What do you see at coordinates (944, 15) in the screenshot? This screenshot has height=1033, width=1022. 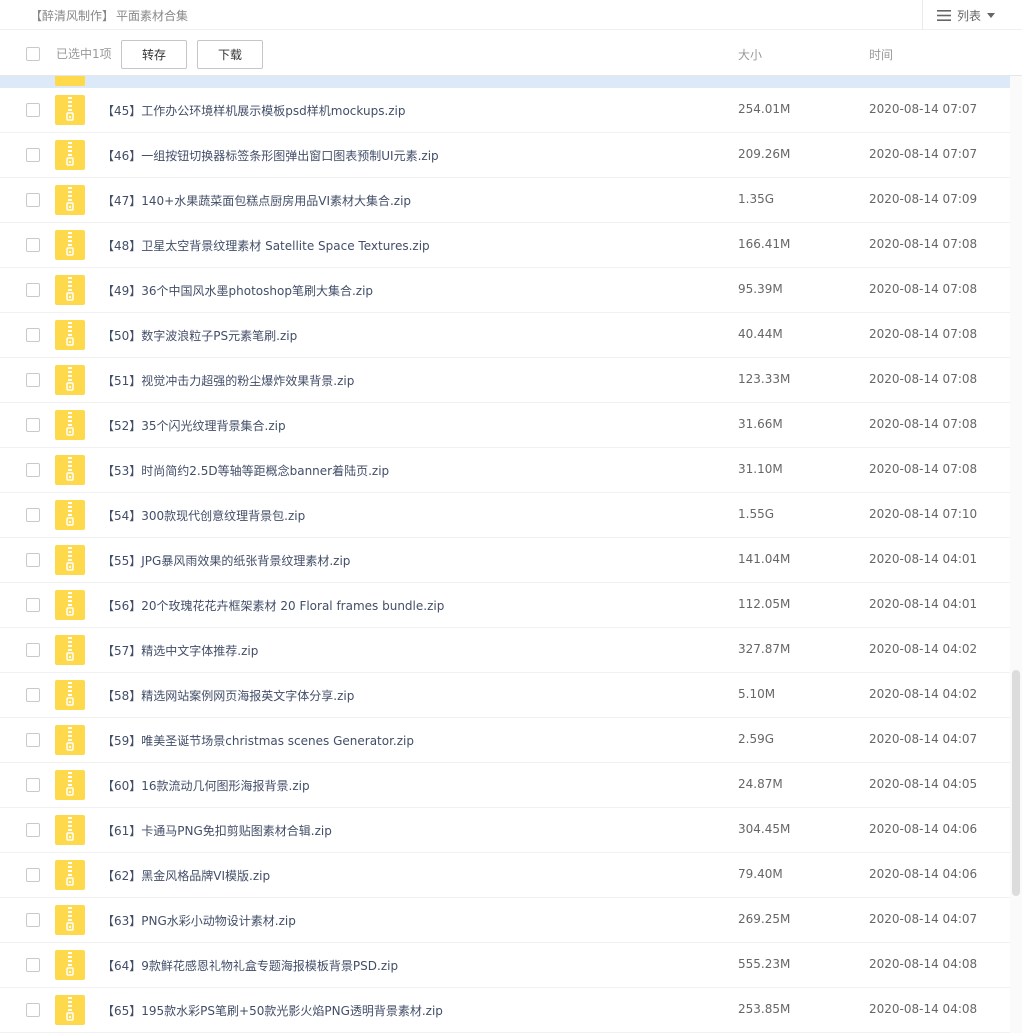 I see `list-icon` at bounding box center [944, 15].